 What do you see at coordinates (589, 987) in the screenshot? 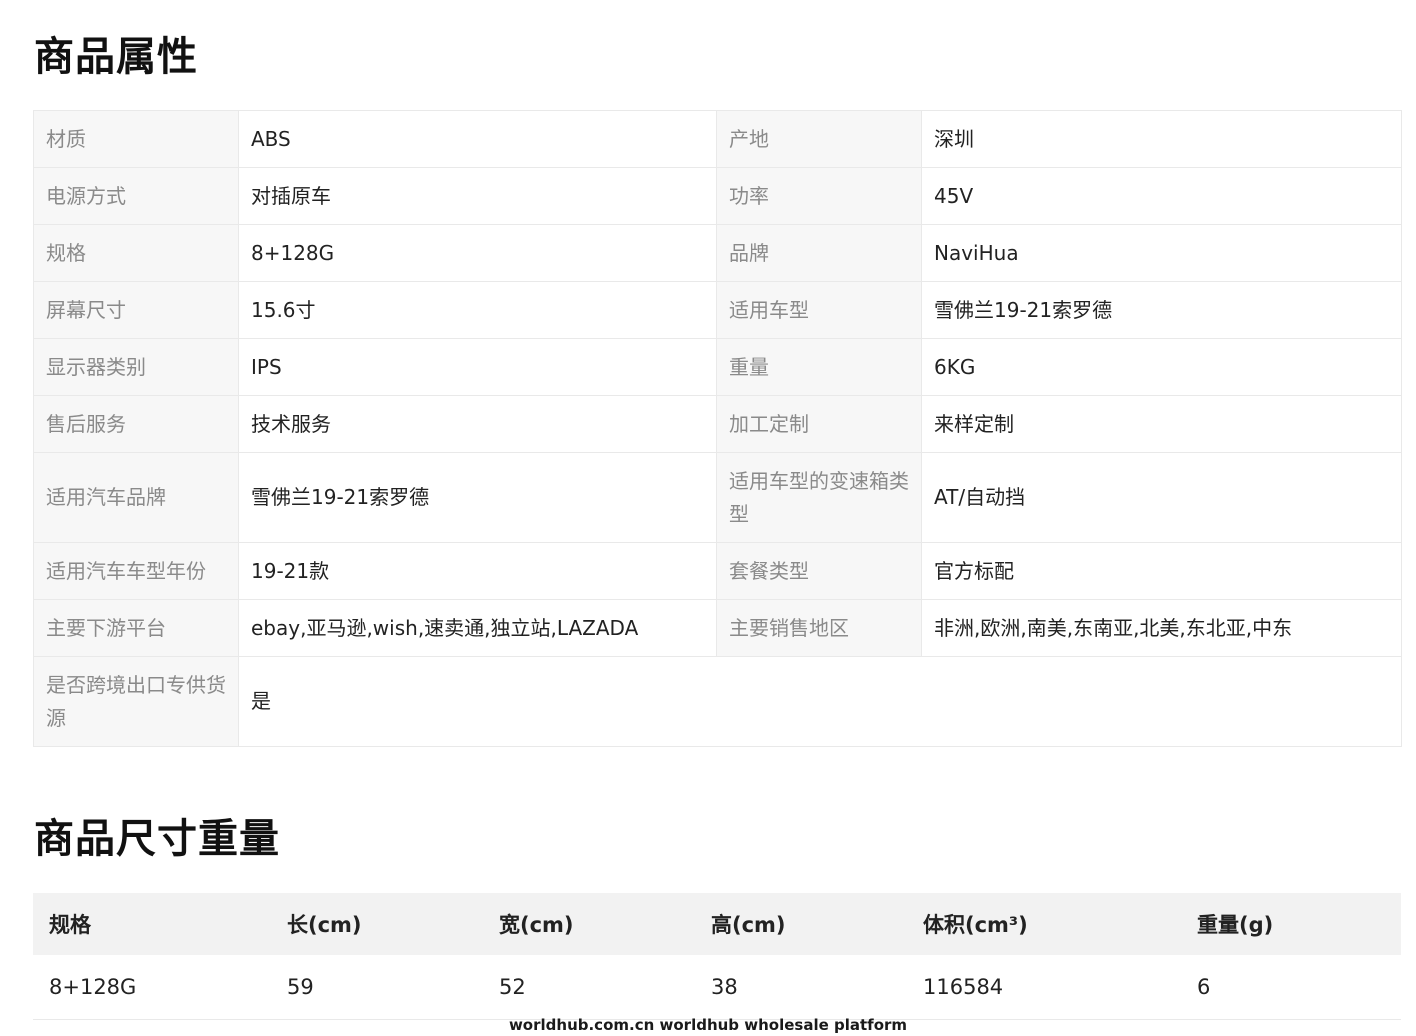
I see `table-cell: 52` at bounding box center [589, 987].